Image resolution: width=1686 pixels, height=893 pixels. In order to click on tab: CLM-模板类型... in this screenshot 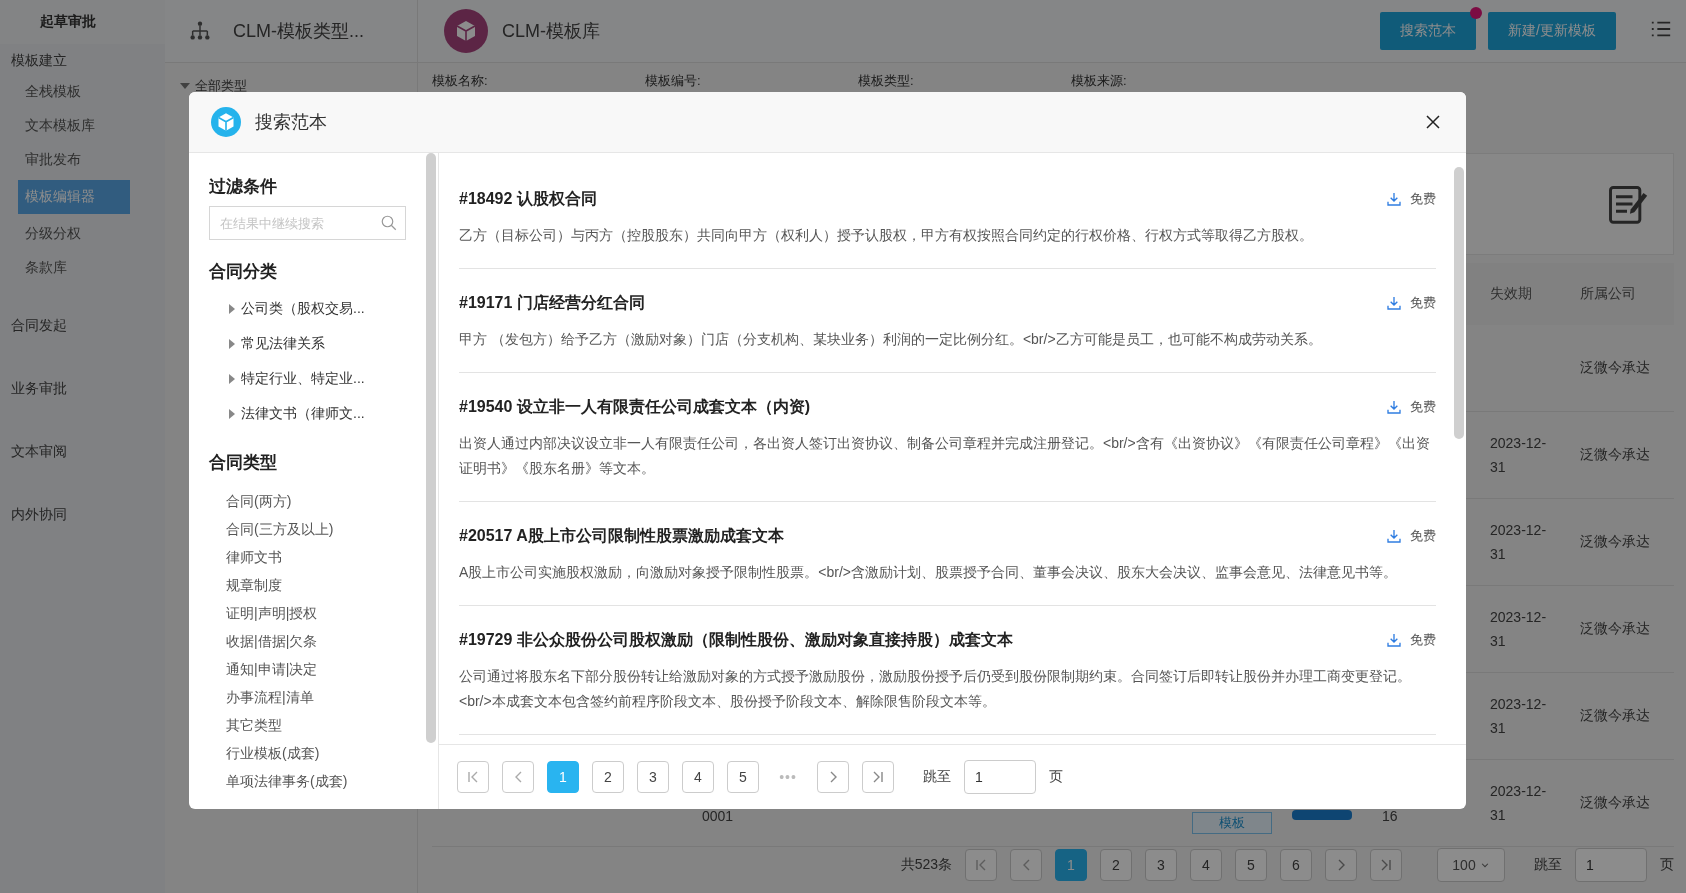, I will do `click(291, 31)`.